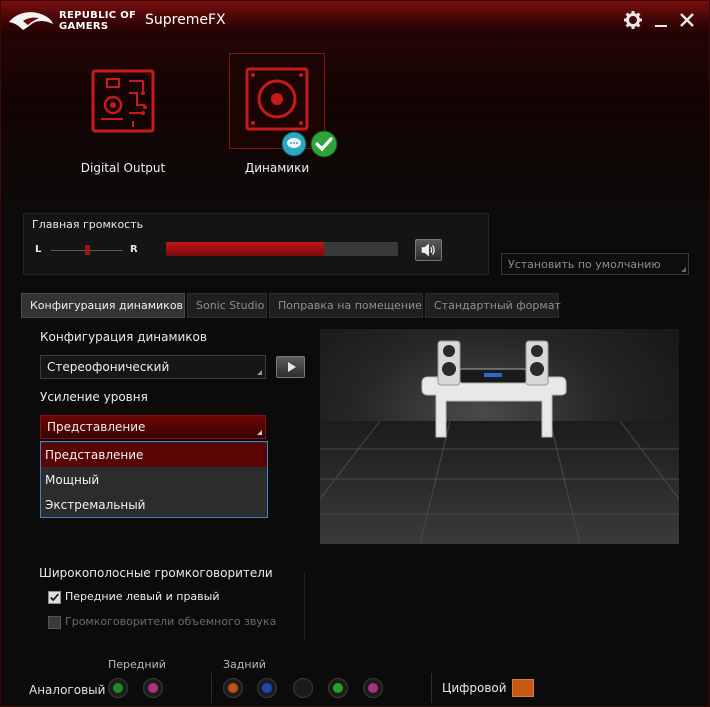  What do you see at coordinates (523, 688) in the screenshot?
I see `digital-port-icon` at bounding box center [523, 688].